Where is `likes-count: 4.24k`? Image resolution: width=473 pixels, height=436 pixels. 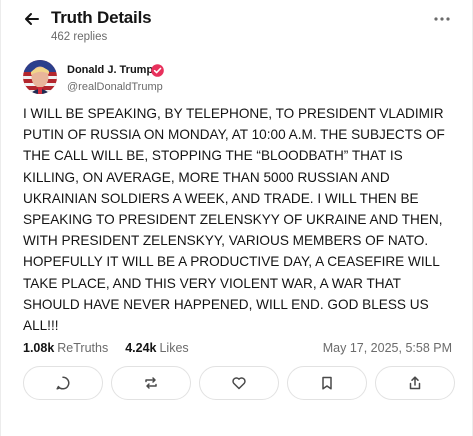 likes-count: 4.24k is located at coordinates (141, 348).